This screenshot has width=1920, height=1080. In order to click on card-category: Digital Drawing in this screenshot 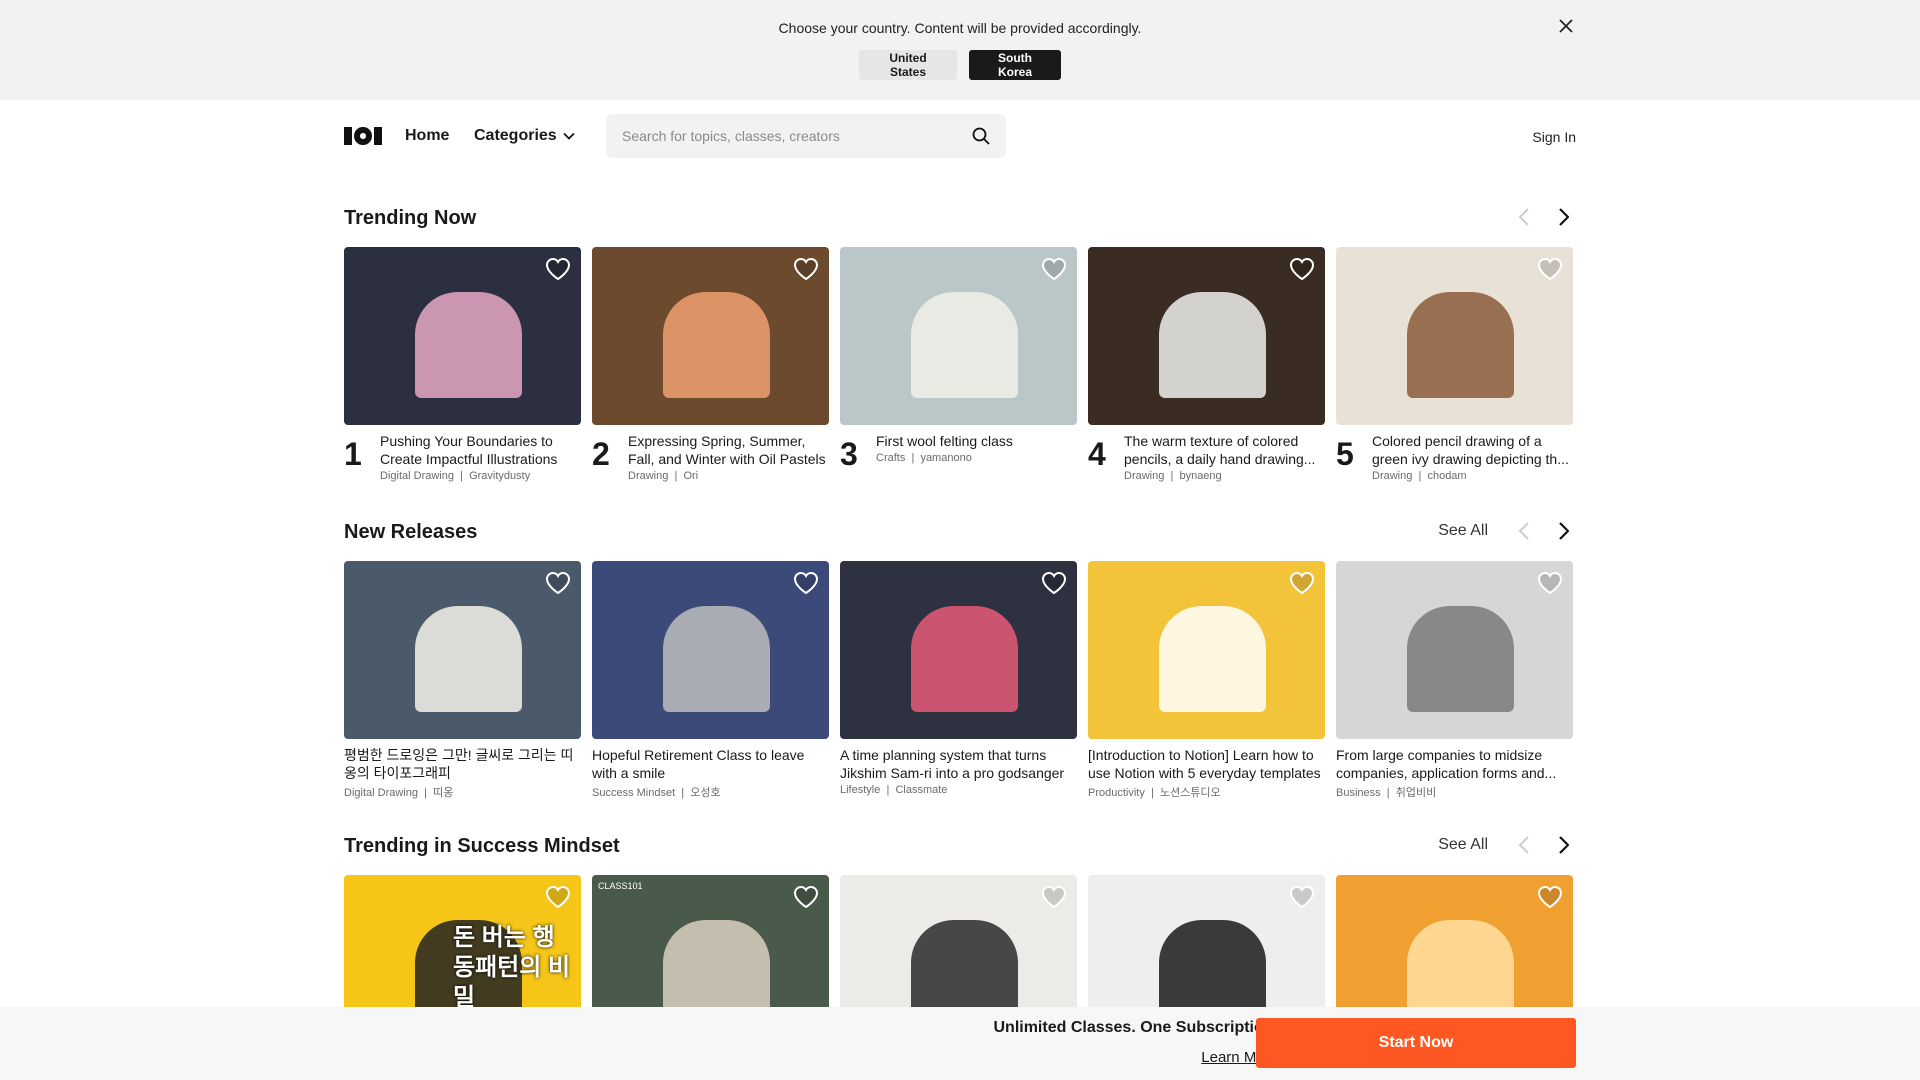, I will do `click(417, 476)`.